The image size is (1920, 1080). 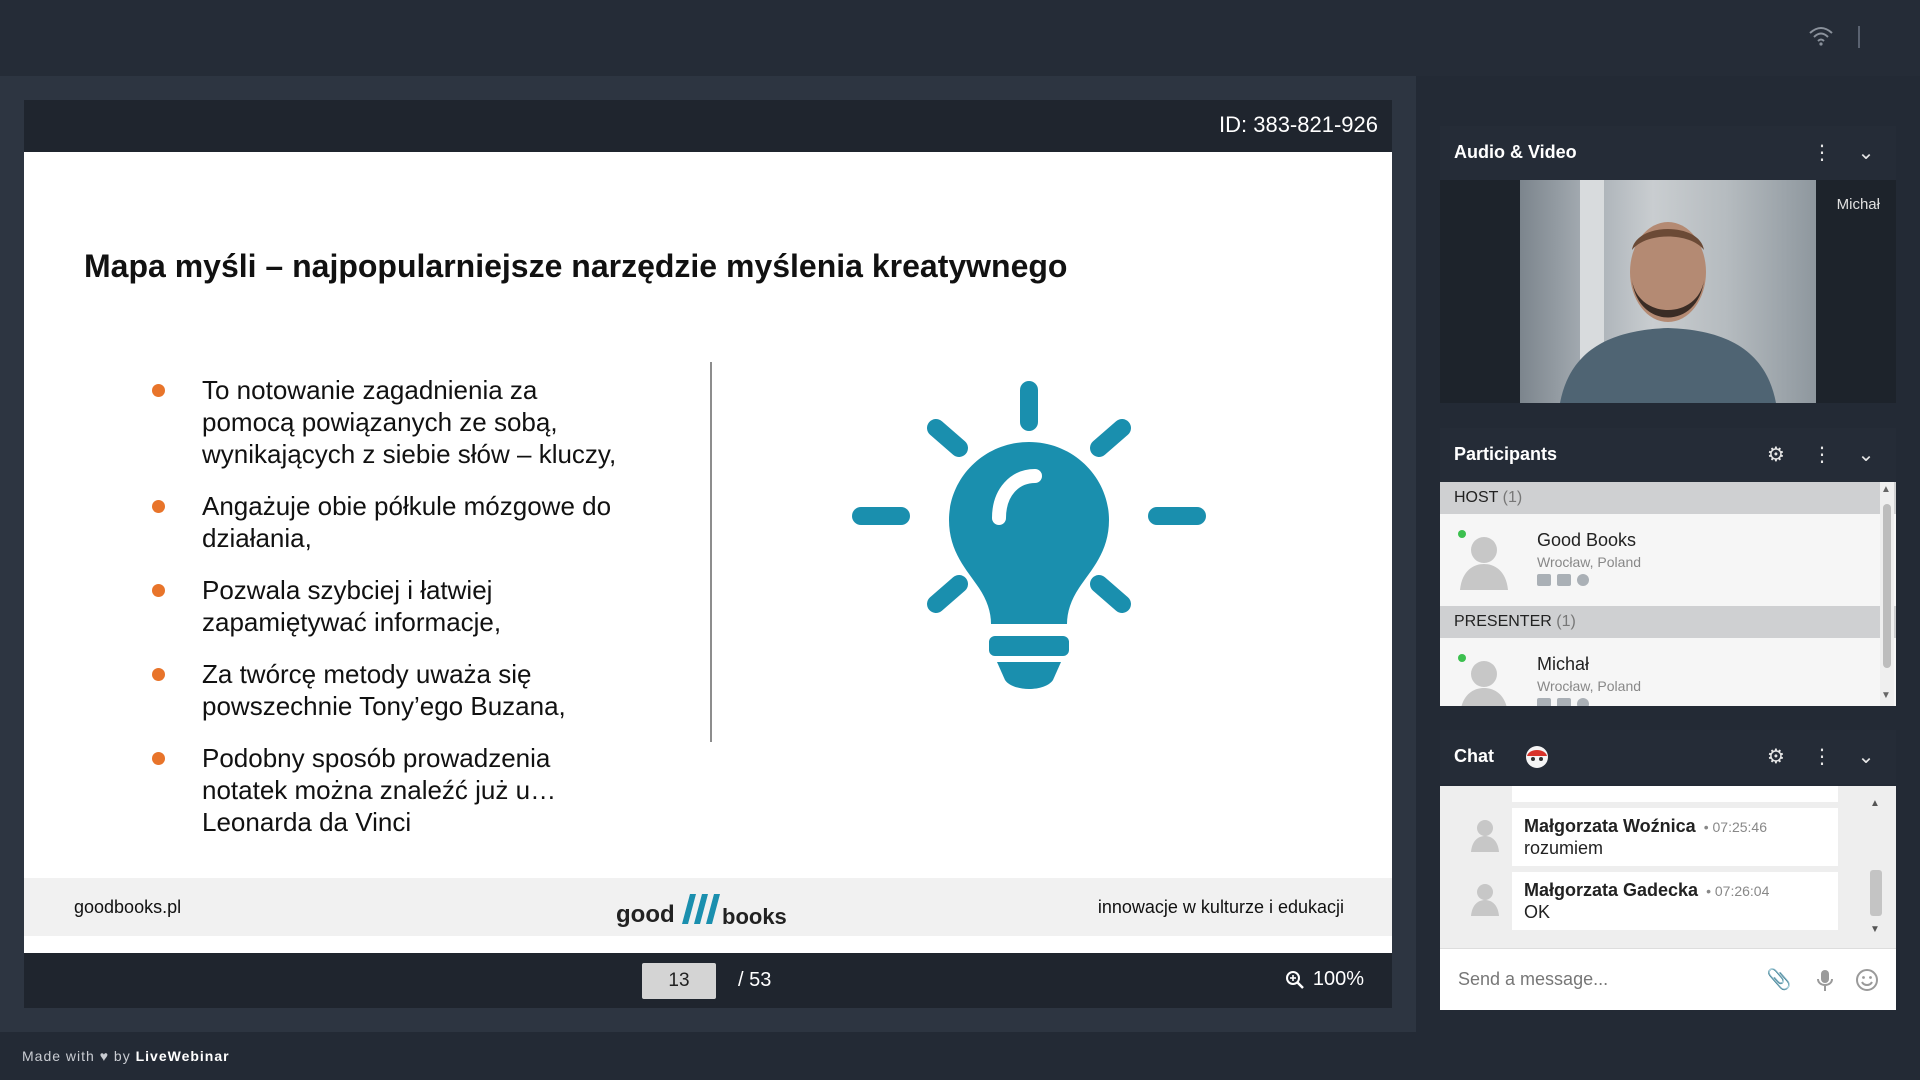 I want to click on page-number-input, so click(x=679, y=981).